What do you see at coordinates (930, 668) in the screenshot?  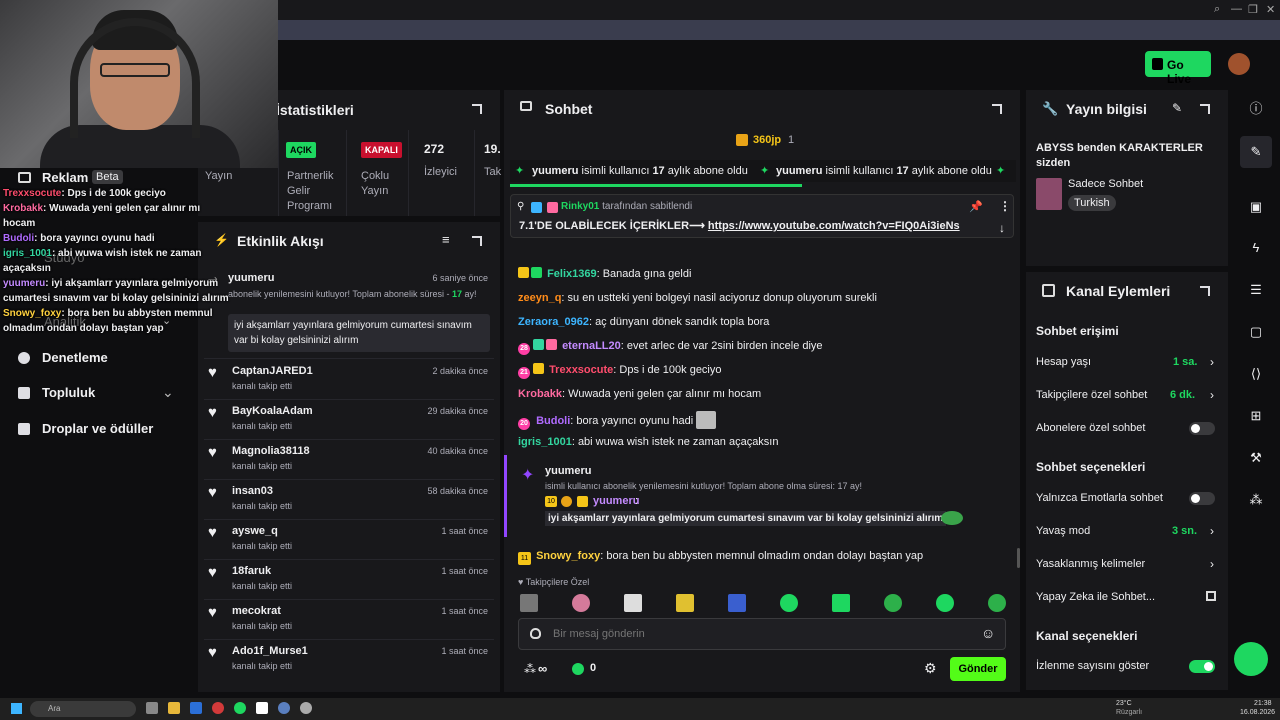 I see `gear-icon: ⚙` at bounding box center [930, 668].